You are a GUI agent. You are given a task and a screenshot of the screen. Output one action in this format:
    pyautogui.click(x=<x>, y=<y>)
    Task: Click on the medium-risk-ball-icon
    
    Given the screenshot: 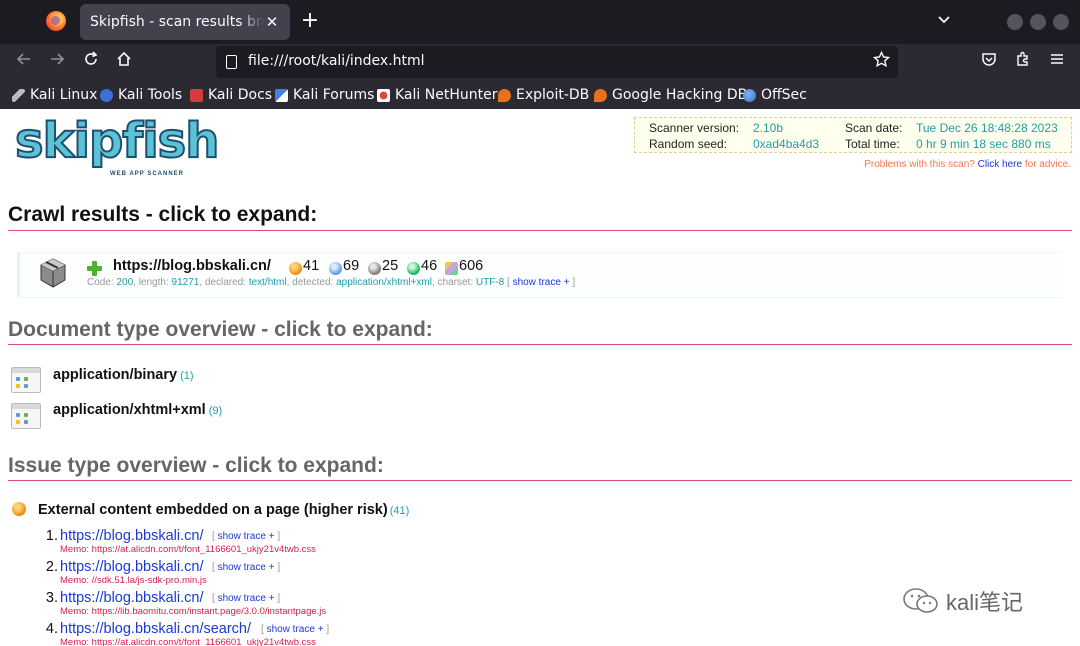 What is the action you would take?
    pyautogui.click(x=335, y=268)
    